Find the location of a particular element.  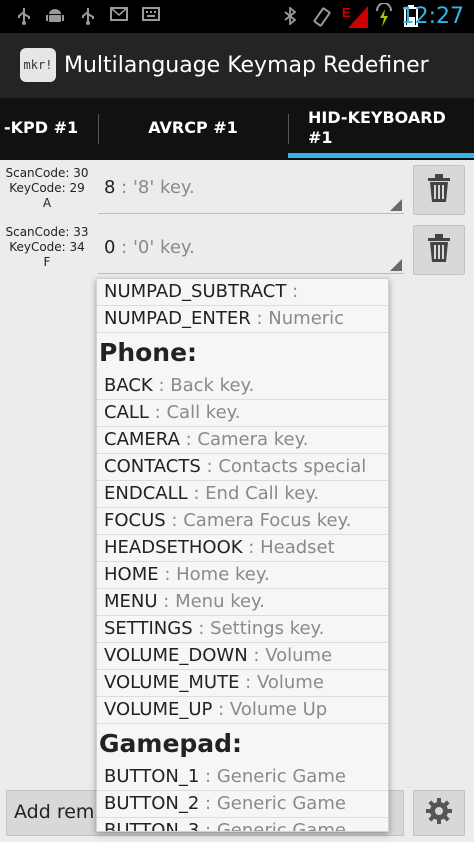

tab-label: HID-KEYBOARD #1 is located at coordinates (377, 127).